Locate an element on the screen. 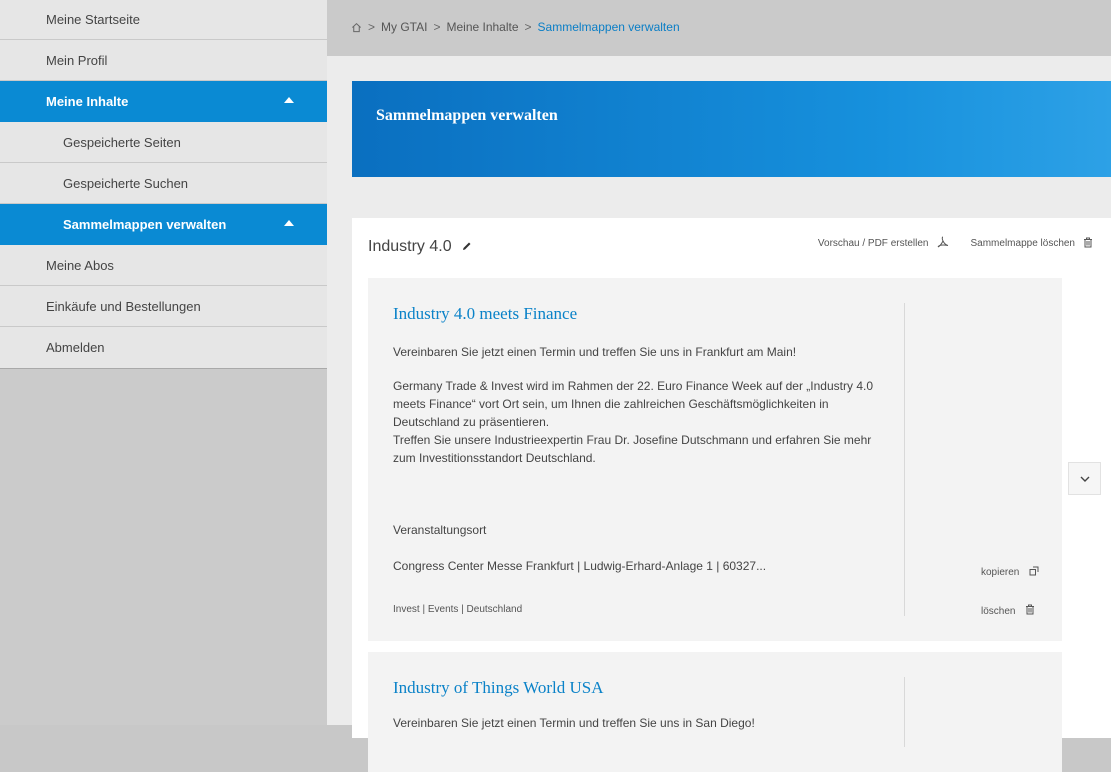  scroll-down-button is located at coordinates (1084, 478).